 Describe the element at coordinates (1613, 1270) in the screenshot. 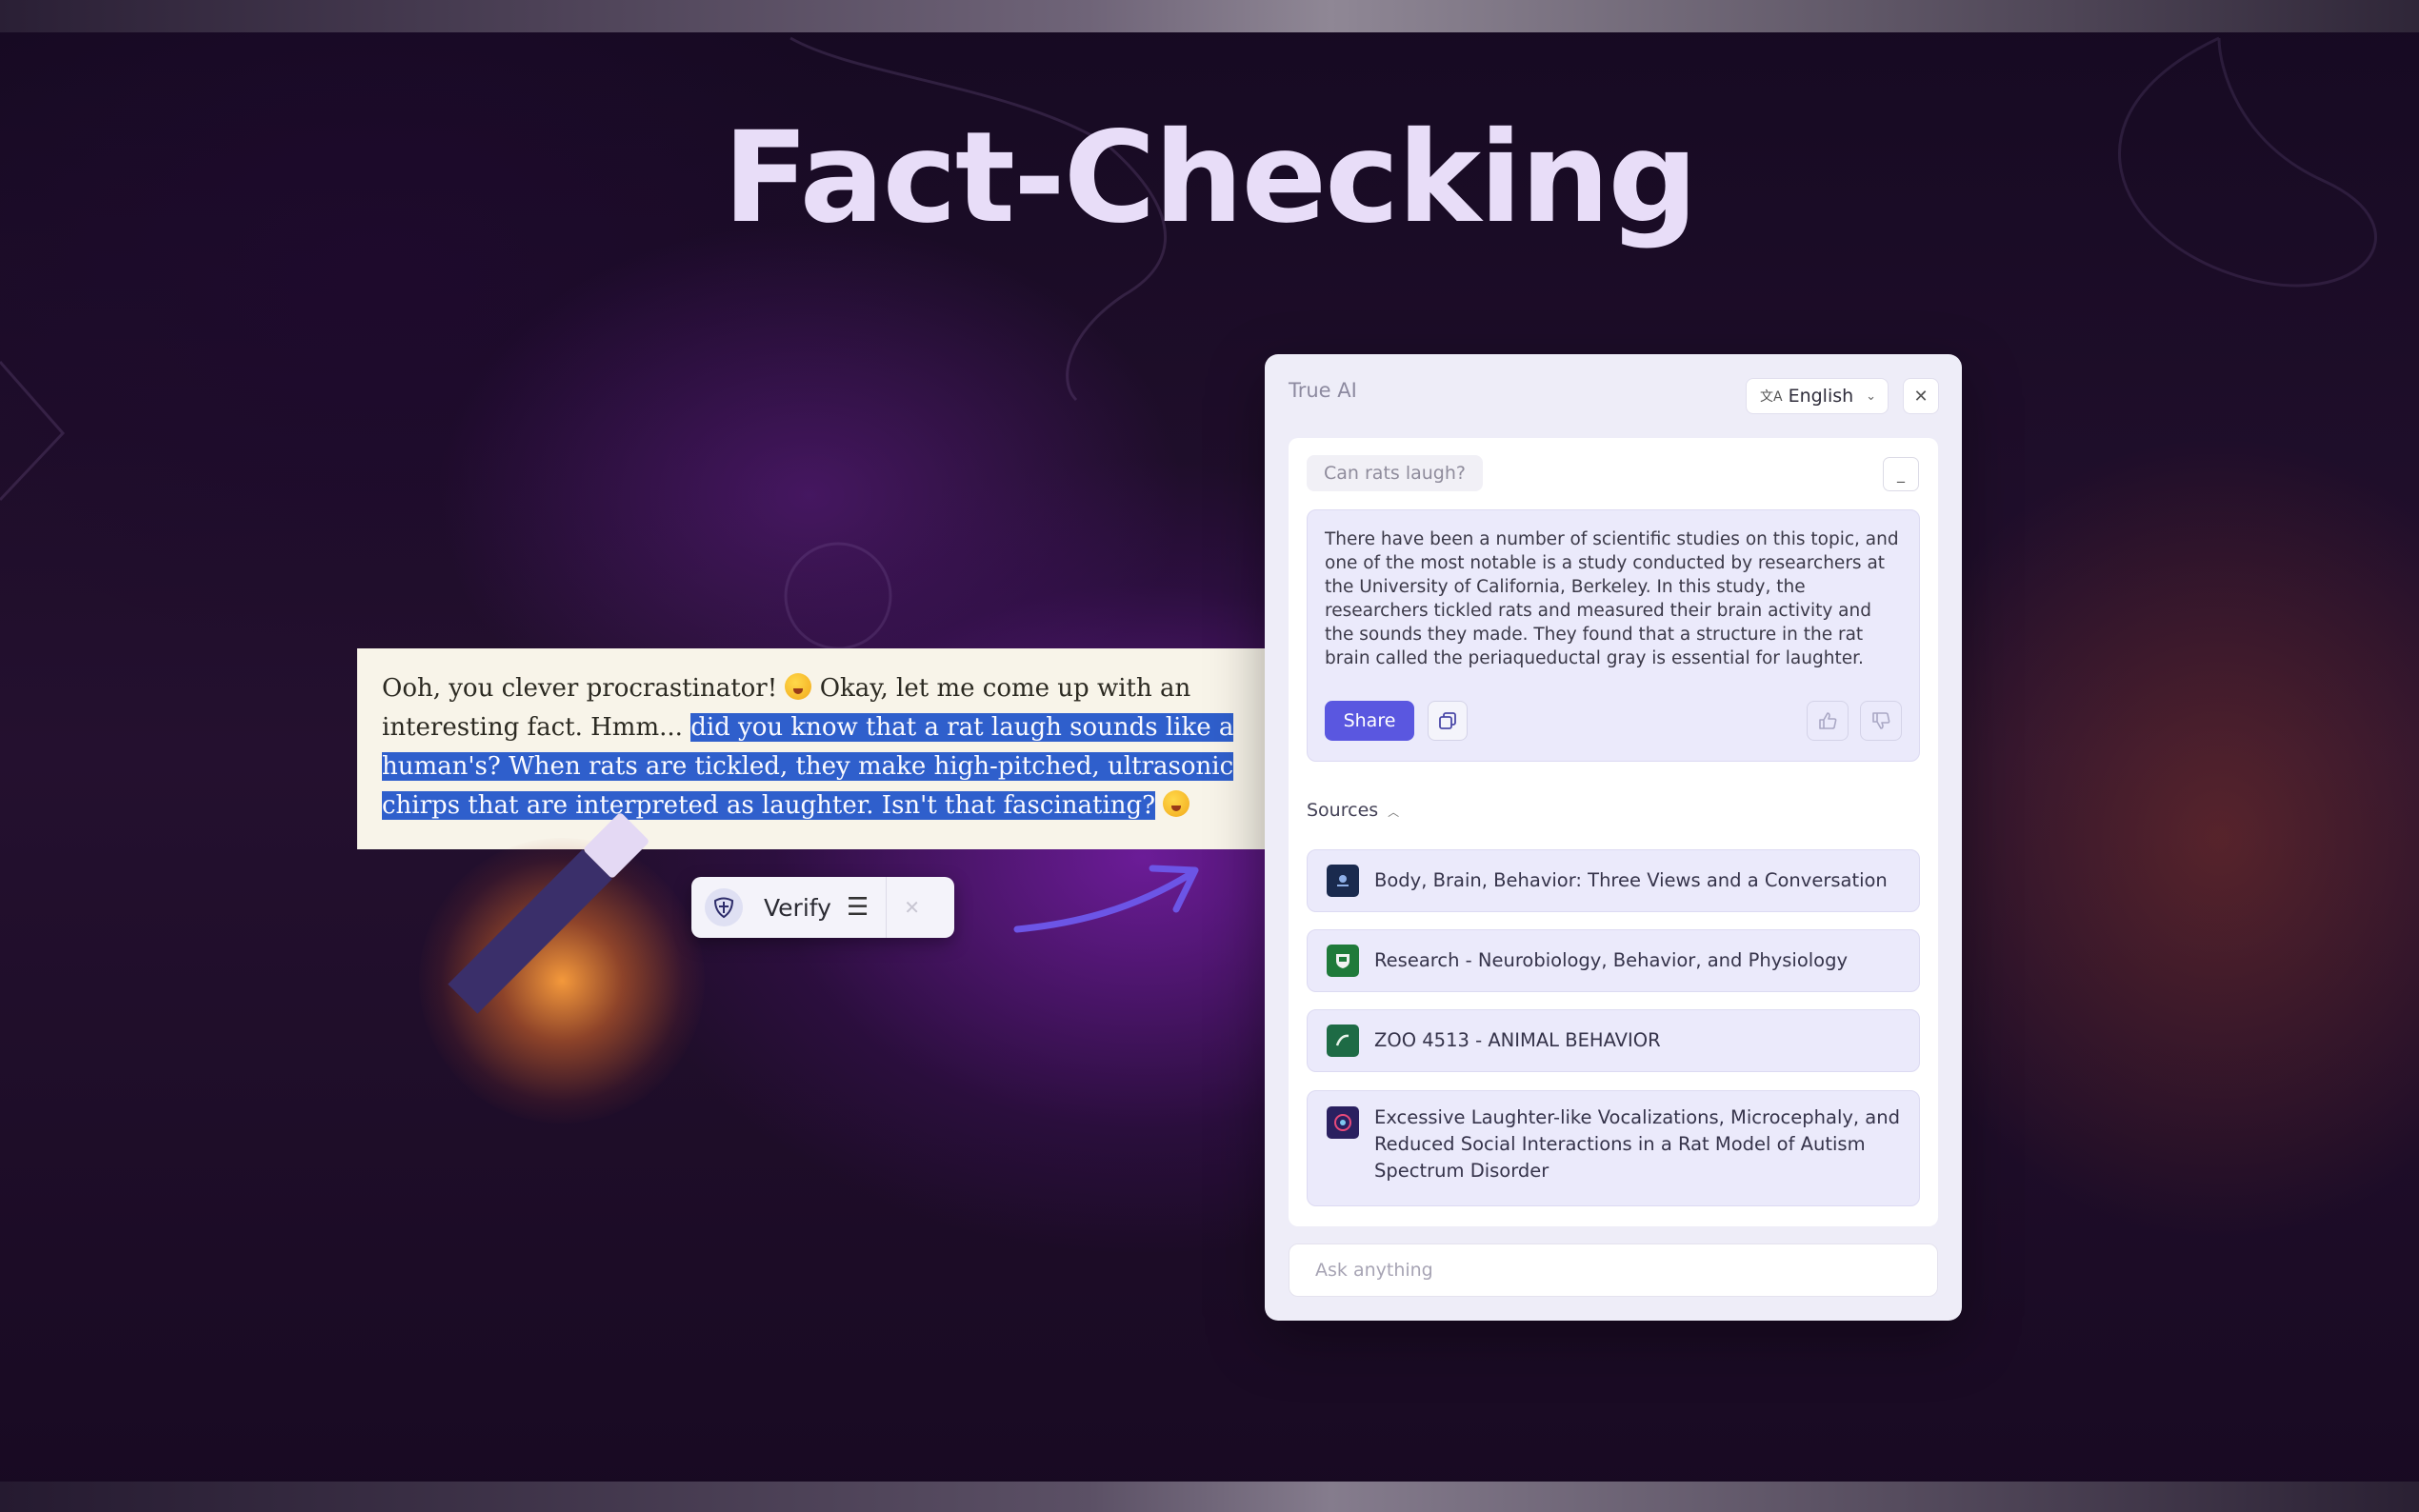

I see `ask-input: Ask anything` at that location.